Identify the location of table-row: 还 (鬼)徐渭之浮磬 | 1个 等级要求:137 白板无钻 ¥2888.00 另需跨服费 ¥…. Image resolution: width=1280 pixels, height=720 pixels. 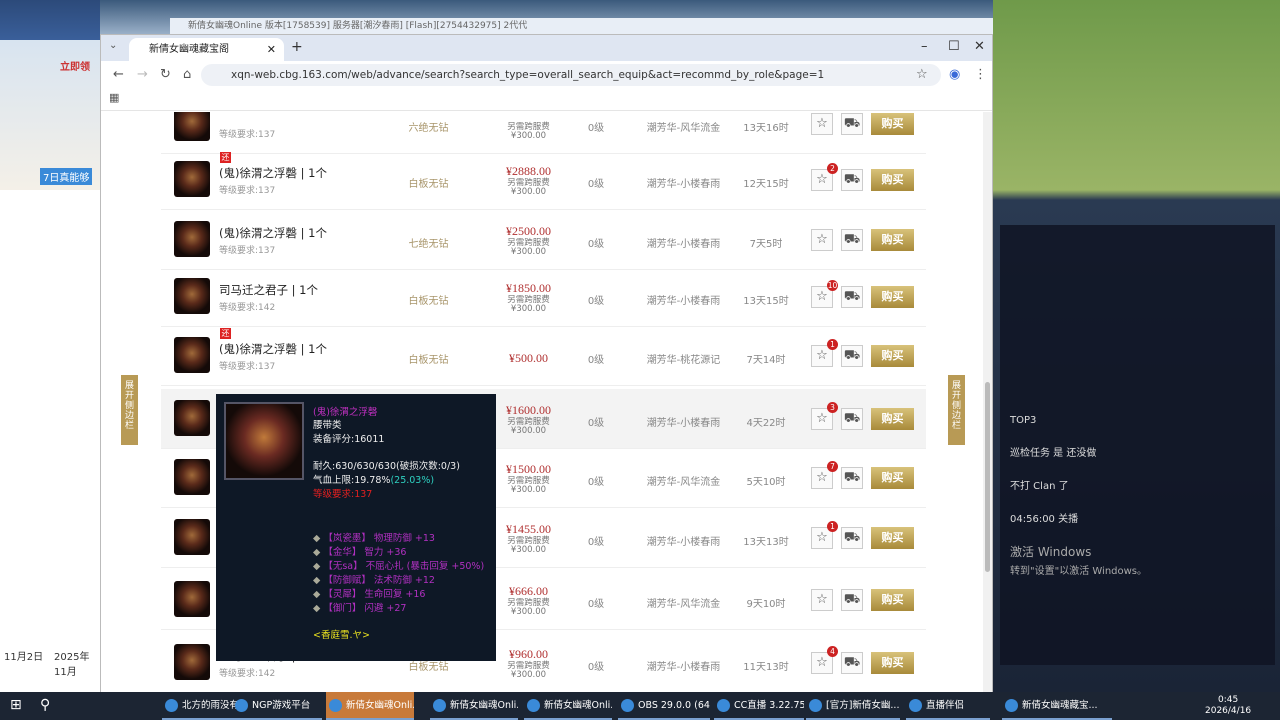
(543, 180).